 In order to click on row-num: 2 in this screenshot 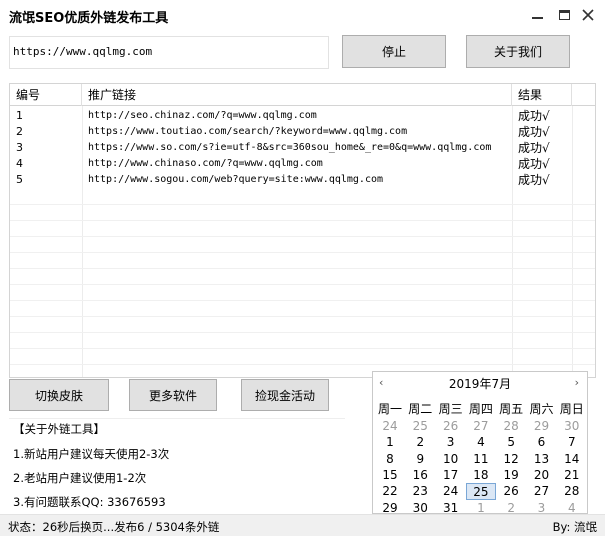, I will do `click(19, 131)`.